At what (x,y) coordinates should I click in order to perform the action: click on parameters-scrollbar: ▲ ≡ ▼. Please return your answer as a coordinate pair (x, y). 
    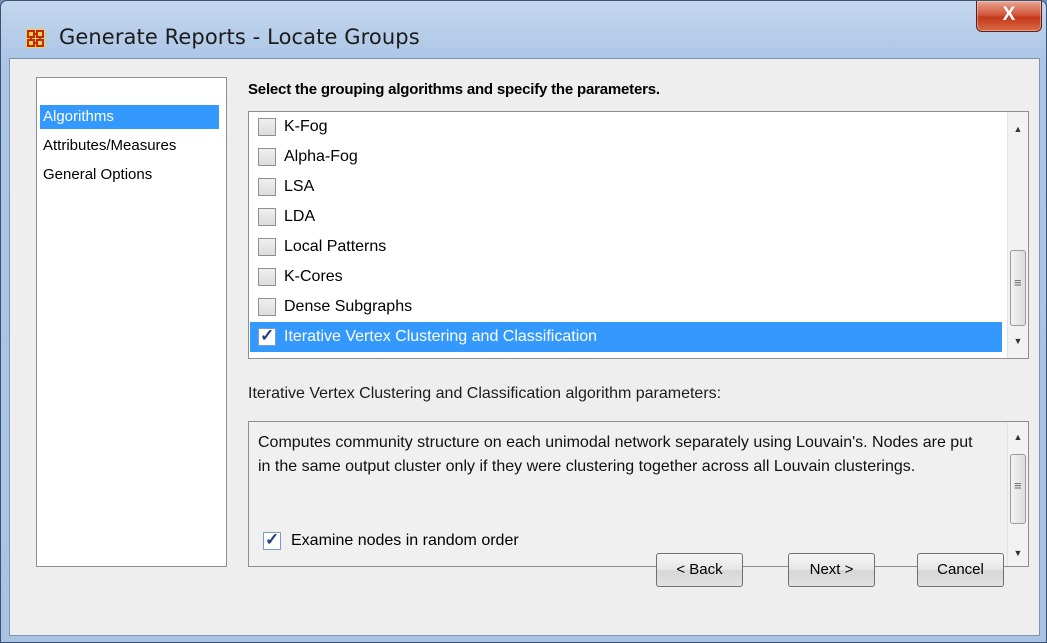
    Looking at the image, I should click on (1017, 494).